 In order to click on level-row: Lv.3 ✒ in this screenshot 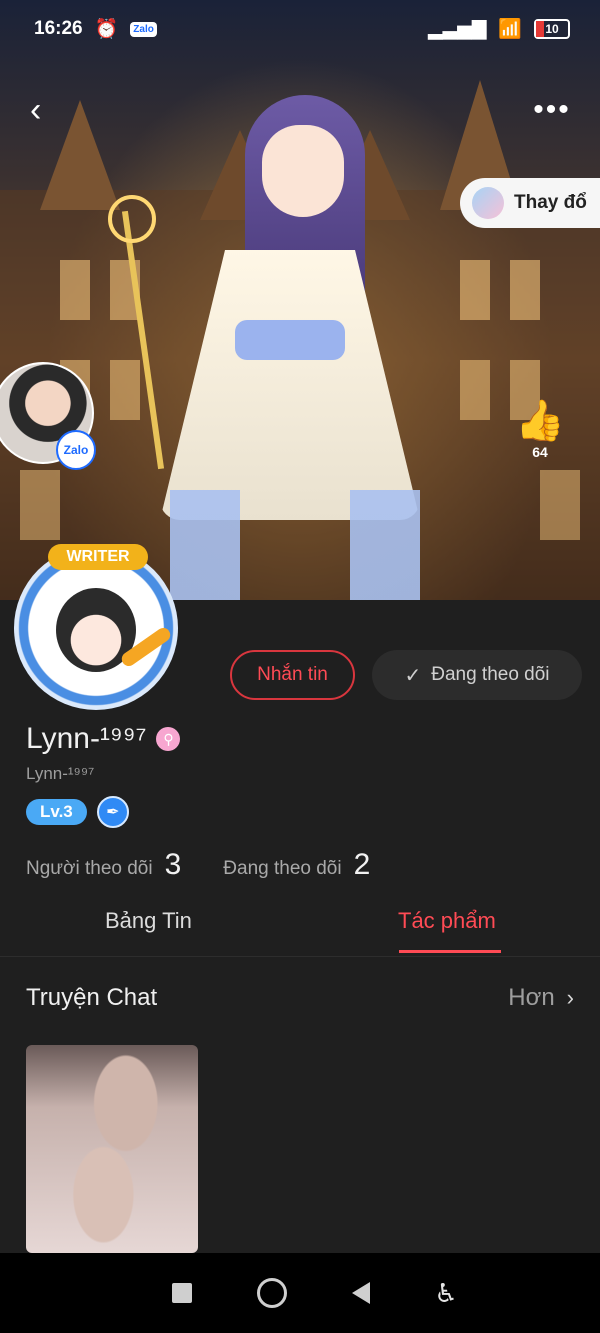, I will do `click(77, 812)`.